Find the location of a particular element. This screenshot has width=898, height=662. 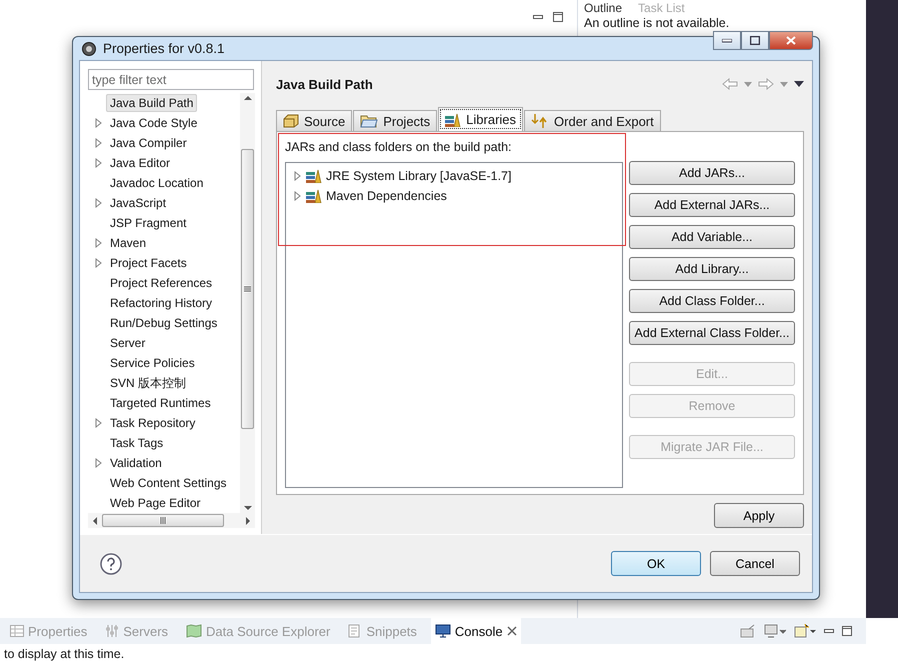

dialog-title: Properties for v0.8.1 is located at coordinates (164, 48).